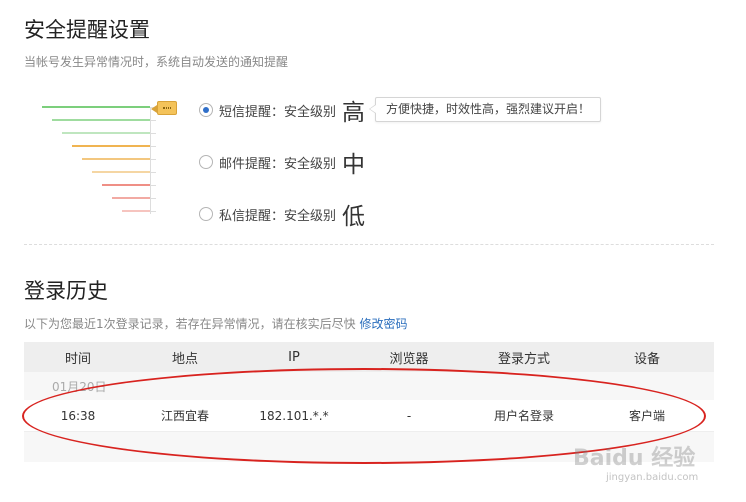 This screenshot has width=746, height=502. Describe the element at coordinates (78, 415) in the screenshot. I see `cell-time: 16:38` at that location.